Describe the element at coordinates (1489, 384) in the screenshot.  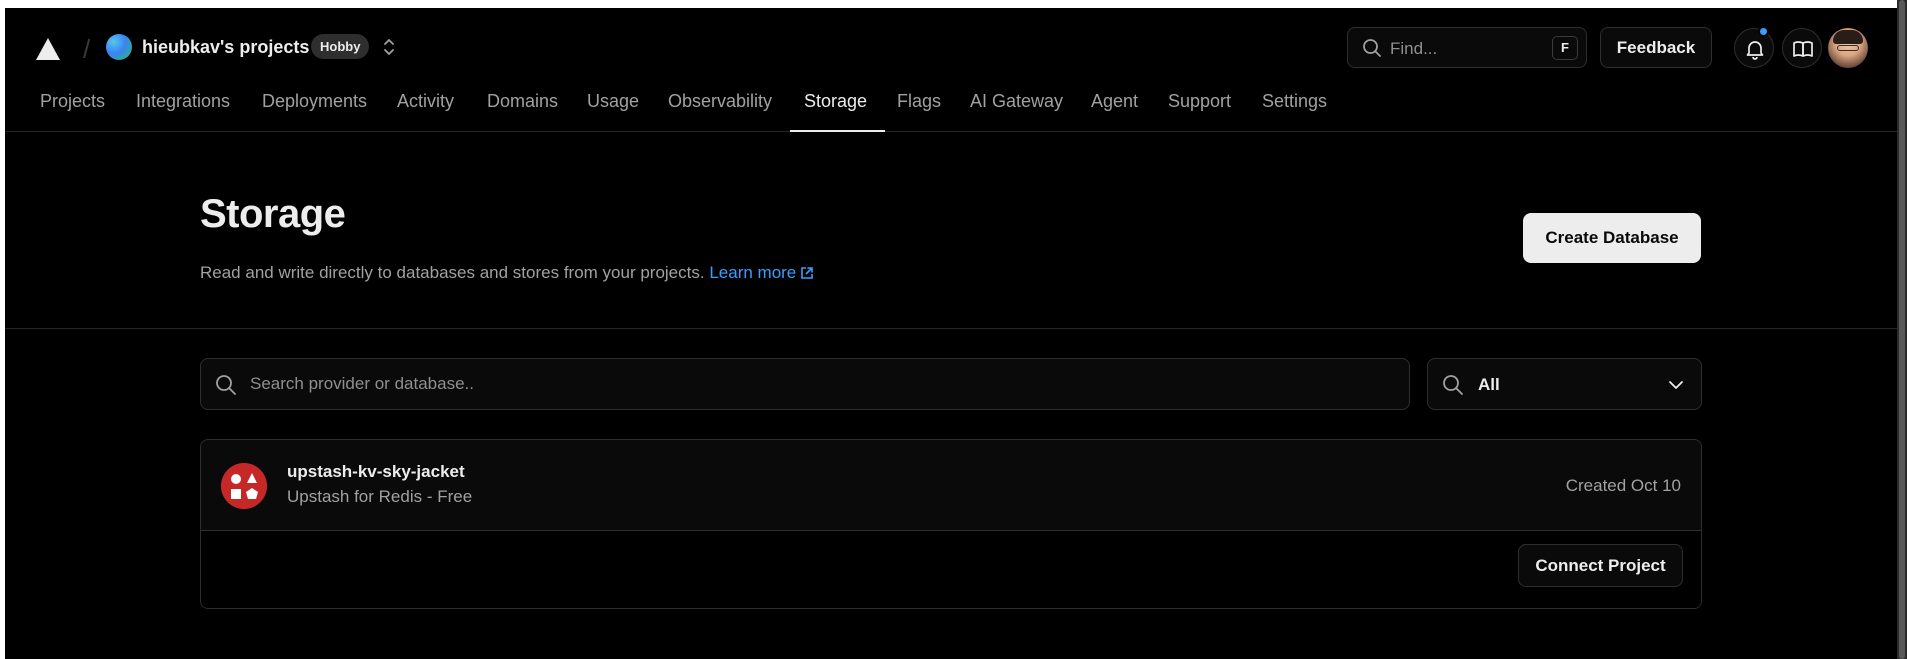
I see `filter-selected-value: All` at that location.